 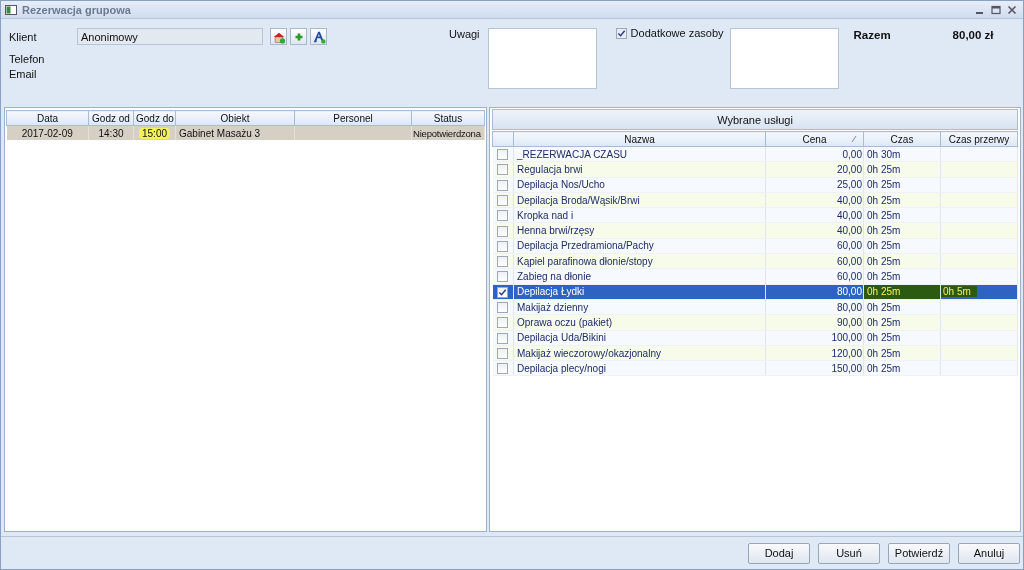 I want to click on dialog-button: Usuń, so click(x=849, y=553).